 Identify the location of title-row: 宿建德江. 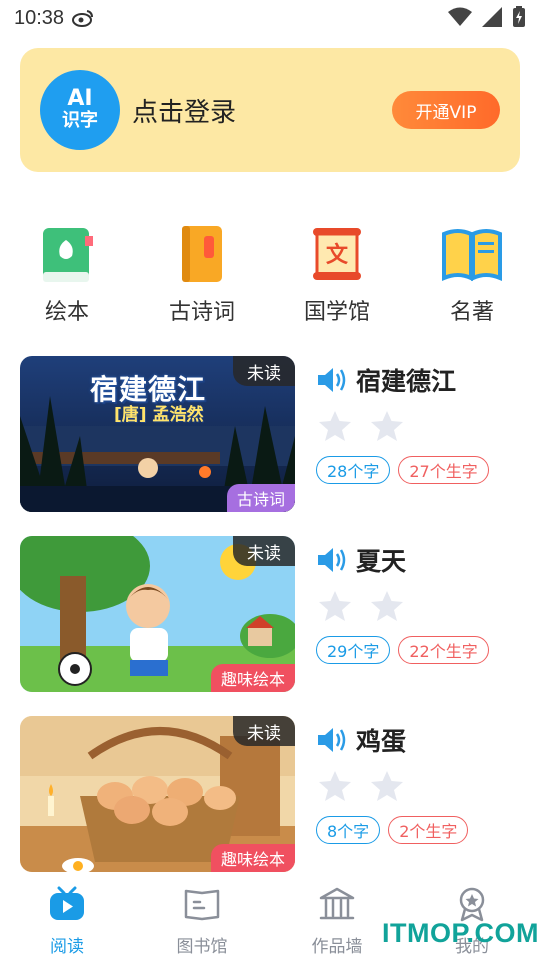
(418, 380).